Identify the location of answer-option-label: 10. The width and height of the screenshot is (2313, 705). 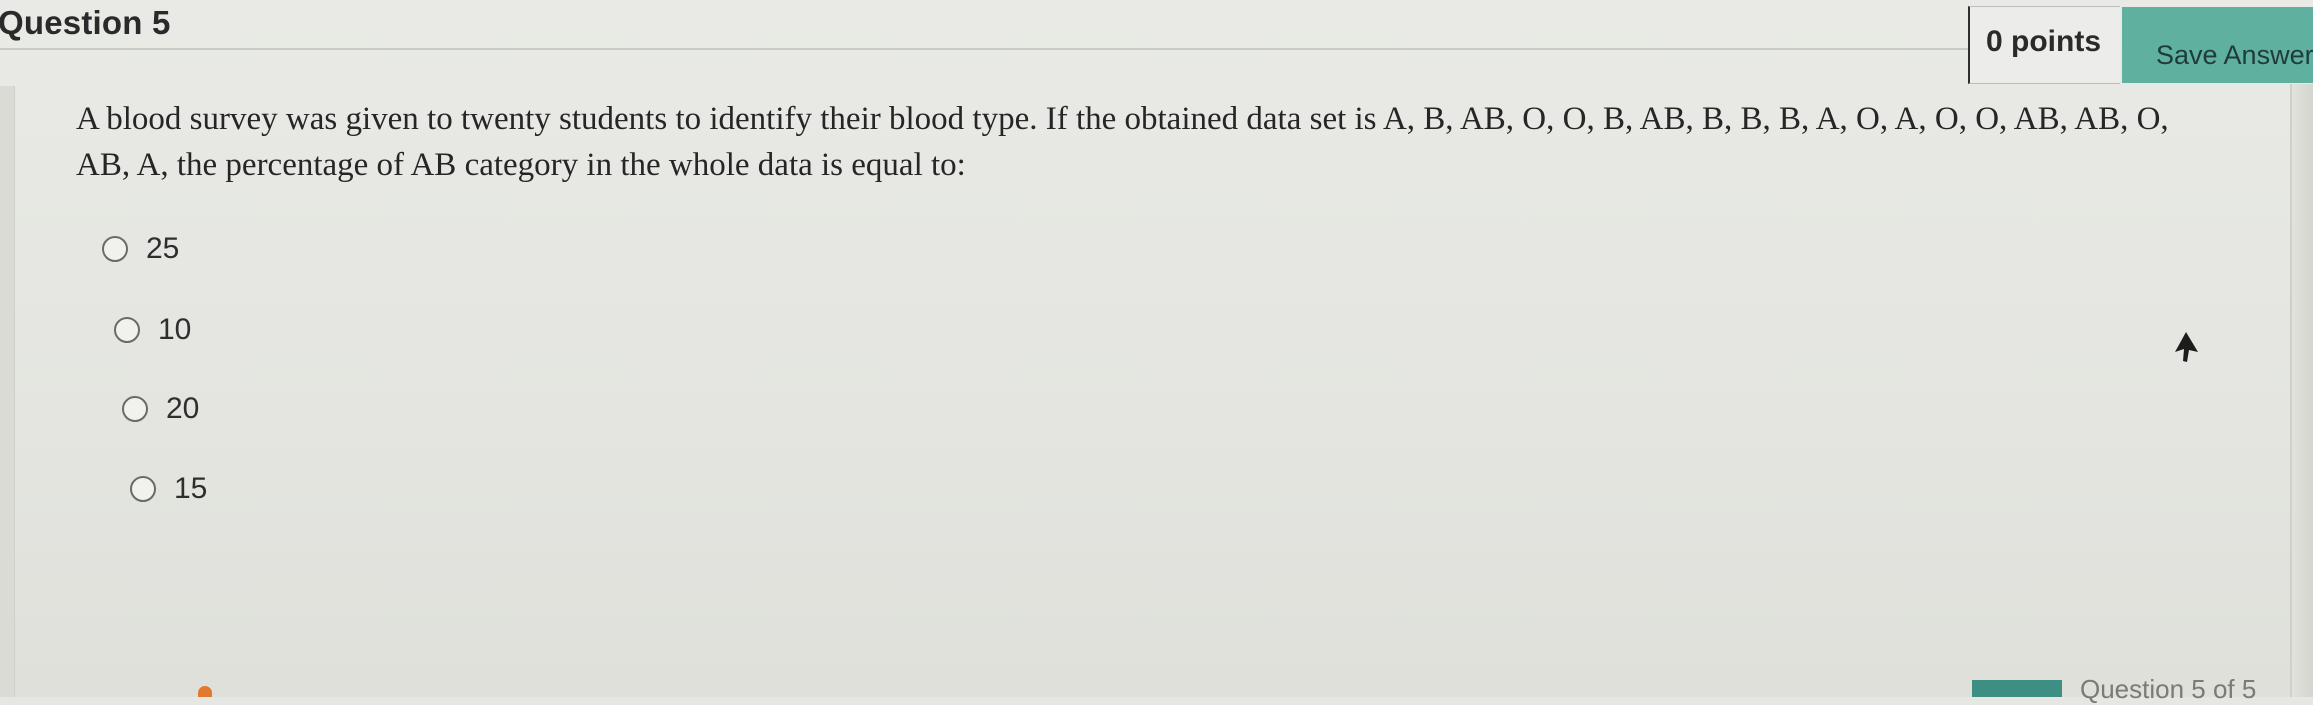
(175, 329).